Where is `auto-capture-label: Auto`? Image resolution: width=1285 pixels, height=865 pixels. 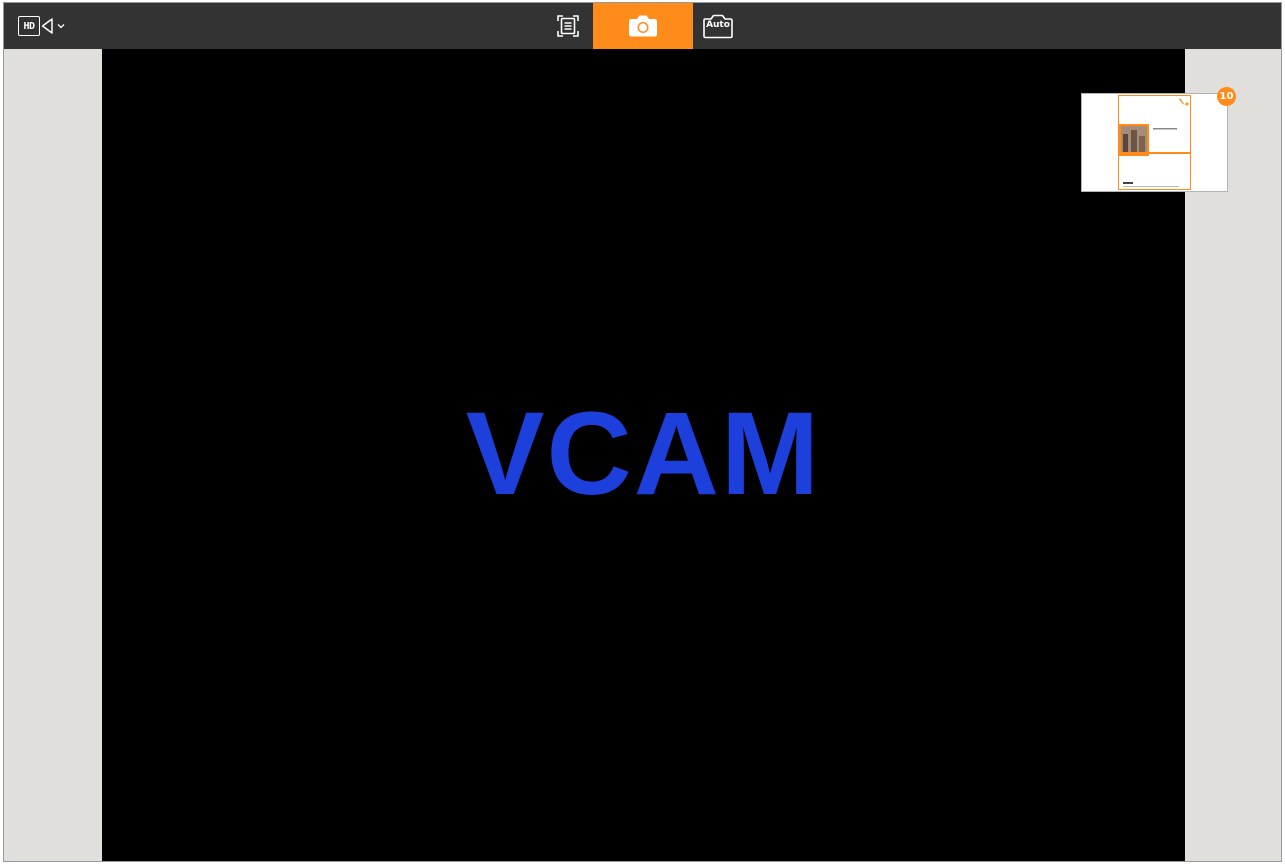
auto-capture-label: Auto is located at coordinates (718, 25).